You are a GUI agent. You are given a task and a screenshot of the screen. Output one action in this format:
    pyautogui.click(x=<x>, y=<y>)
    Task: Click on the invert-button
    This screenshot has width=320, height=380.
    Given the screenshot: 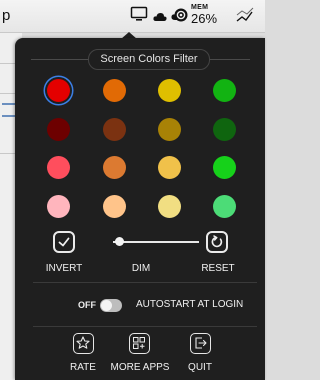 What is the action you would take?
    pyautogui.click(x=64, y=242)
    